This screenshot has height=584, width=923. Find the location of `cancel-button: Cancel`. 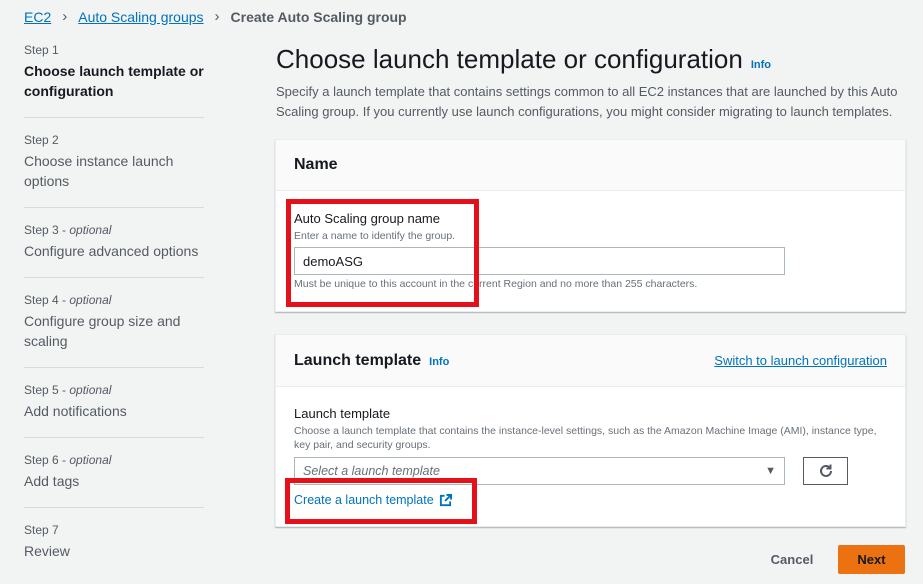

cancel-button: Cancel is located at coordinates (792, 559).